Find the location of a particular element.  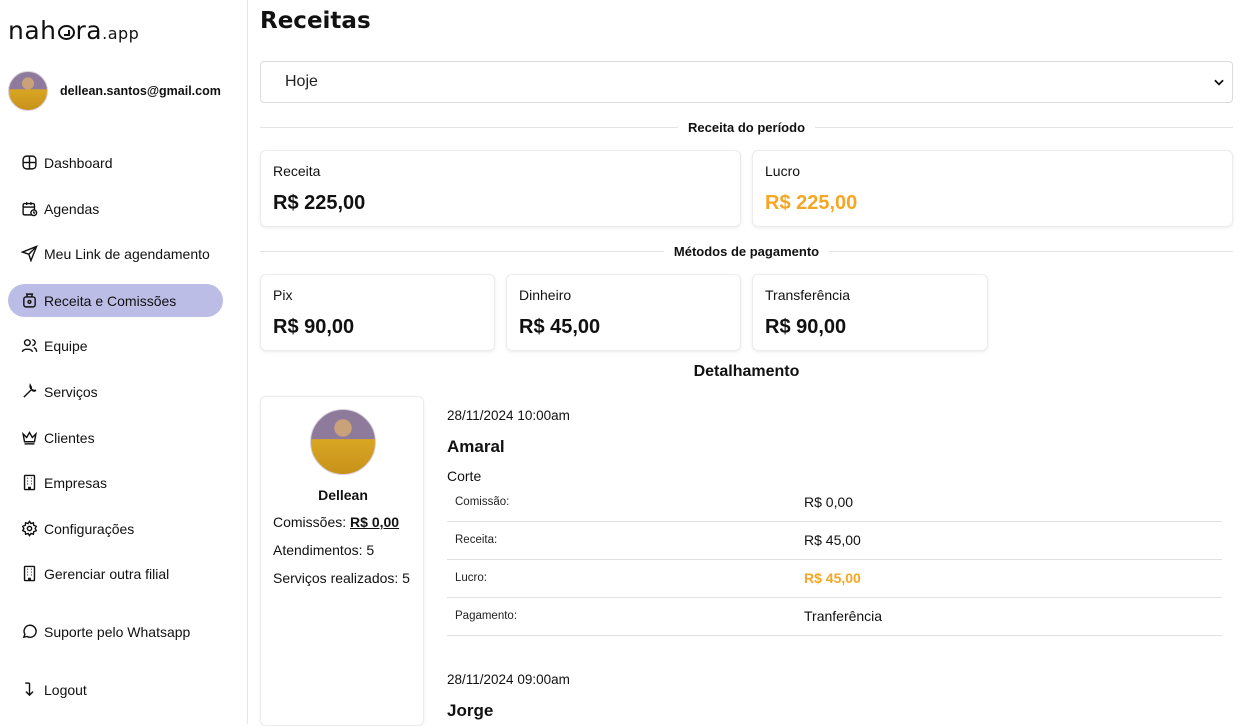

sidebar-item-label: Receita e Comissões is located at coordinates (110, 300).